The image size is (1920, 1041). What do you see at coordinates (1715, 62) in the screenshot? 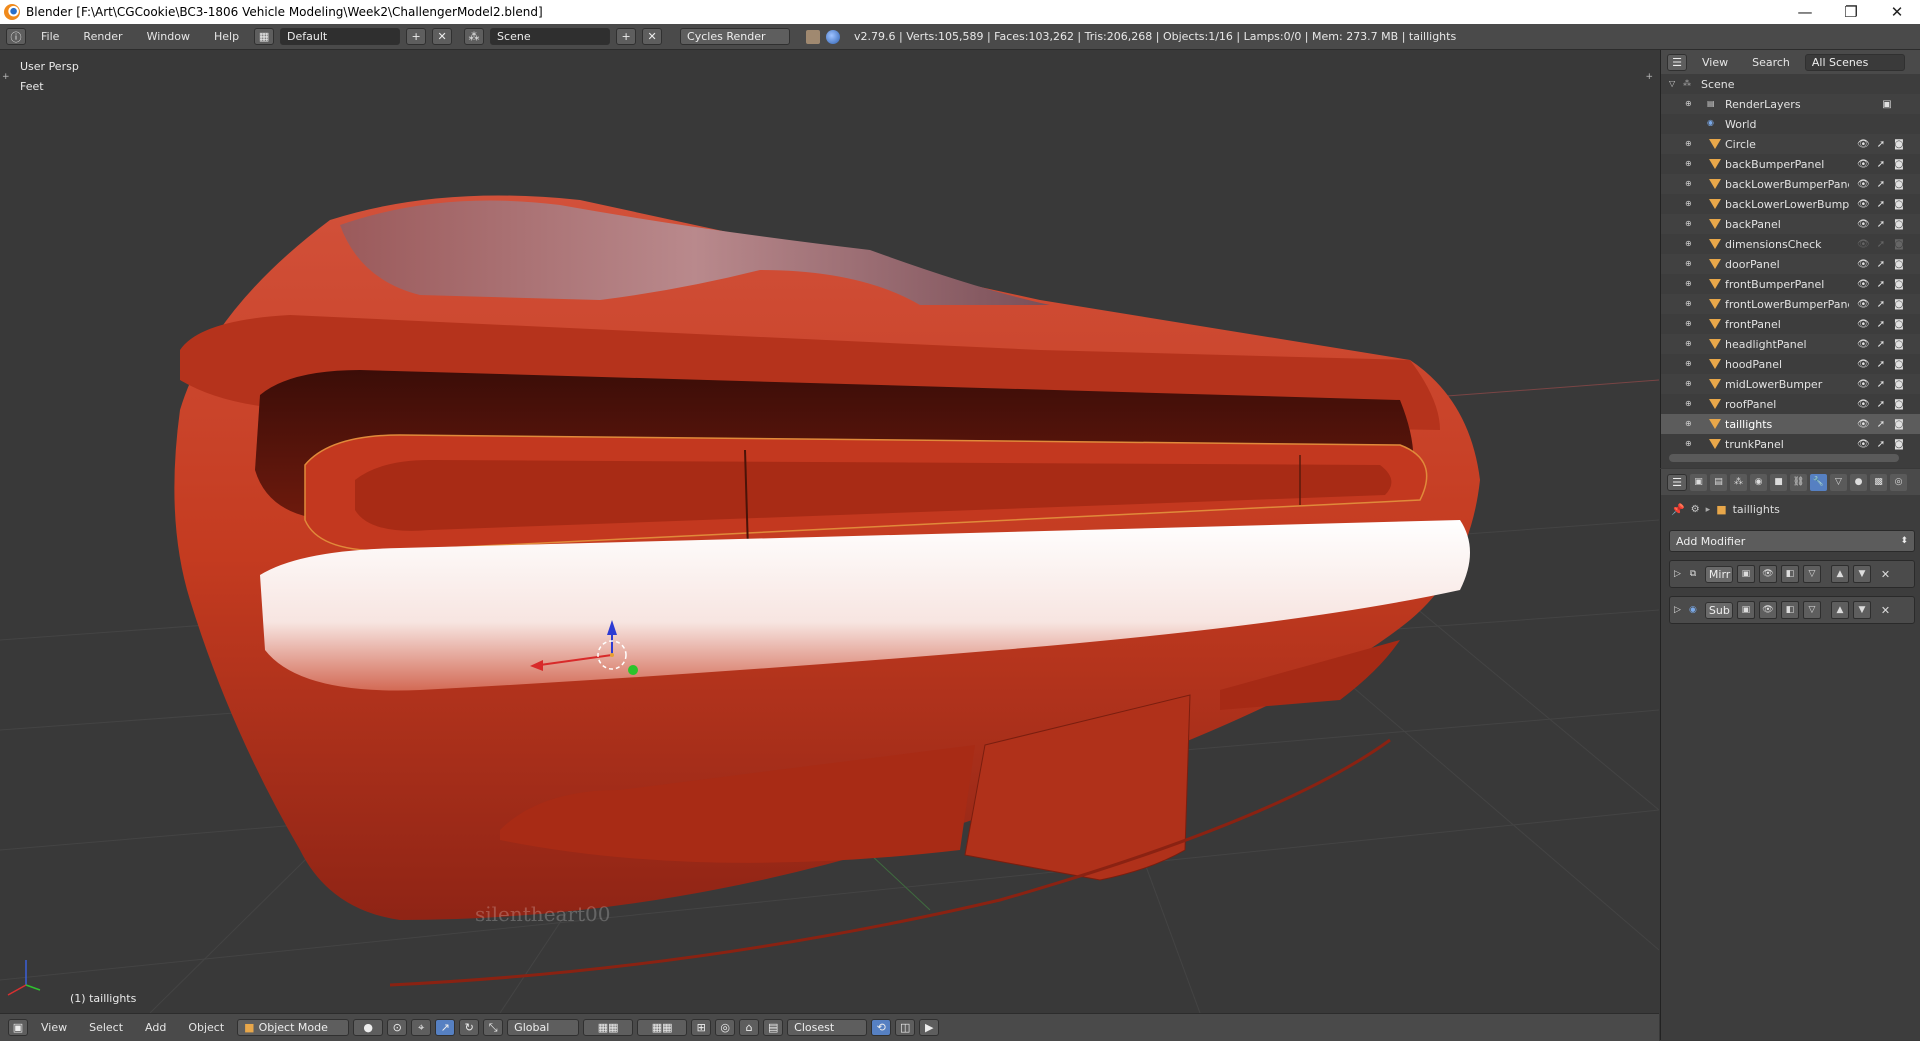
I see `outliner-menu-view: View` at bounding box center [1715, 62].